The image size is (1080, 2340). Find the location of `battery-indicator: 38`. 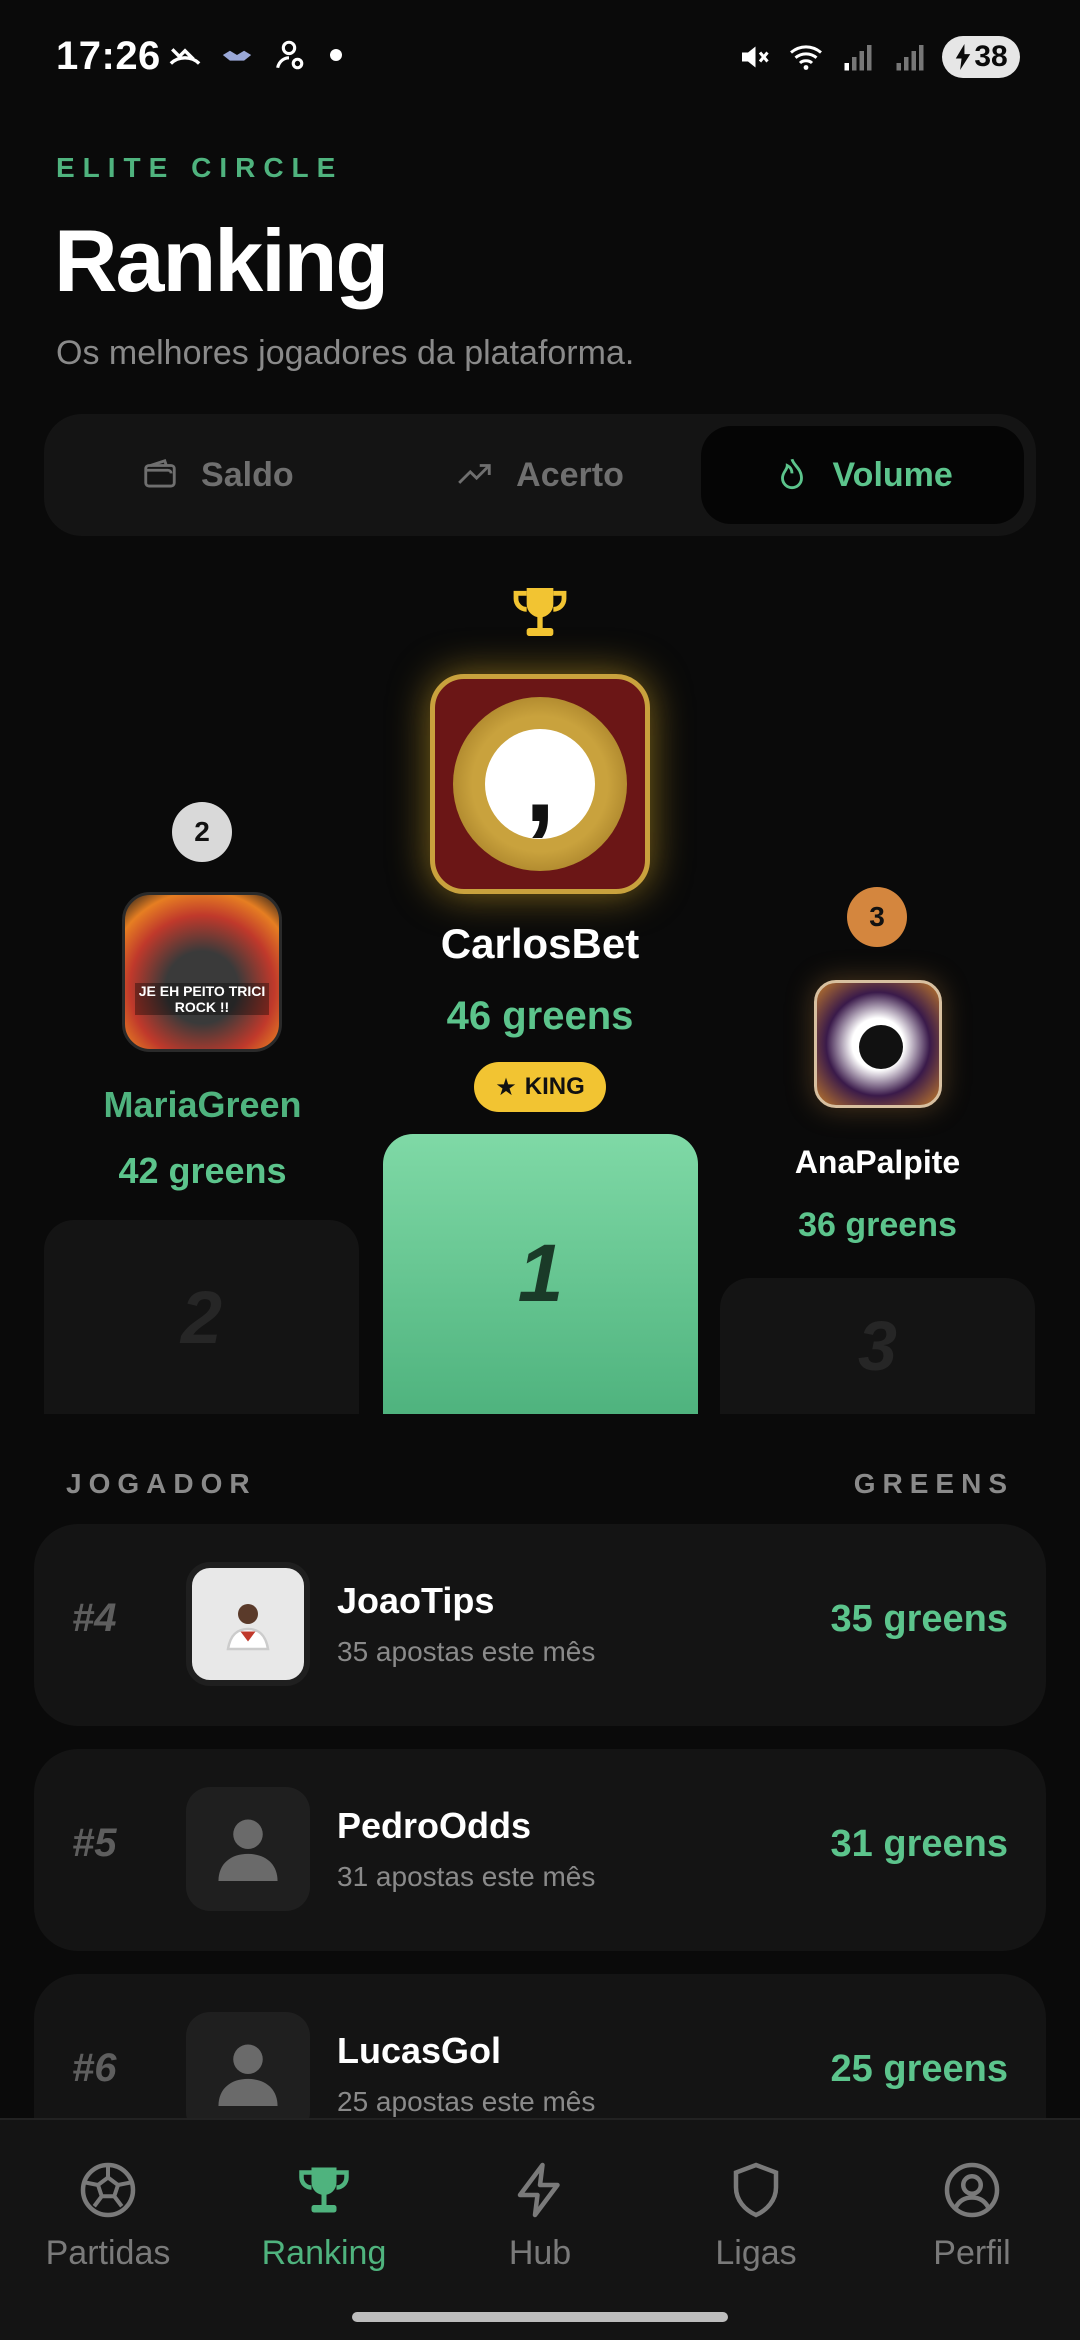

battery-indicator: 38 is located at coordinates (981, 57).